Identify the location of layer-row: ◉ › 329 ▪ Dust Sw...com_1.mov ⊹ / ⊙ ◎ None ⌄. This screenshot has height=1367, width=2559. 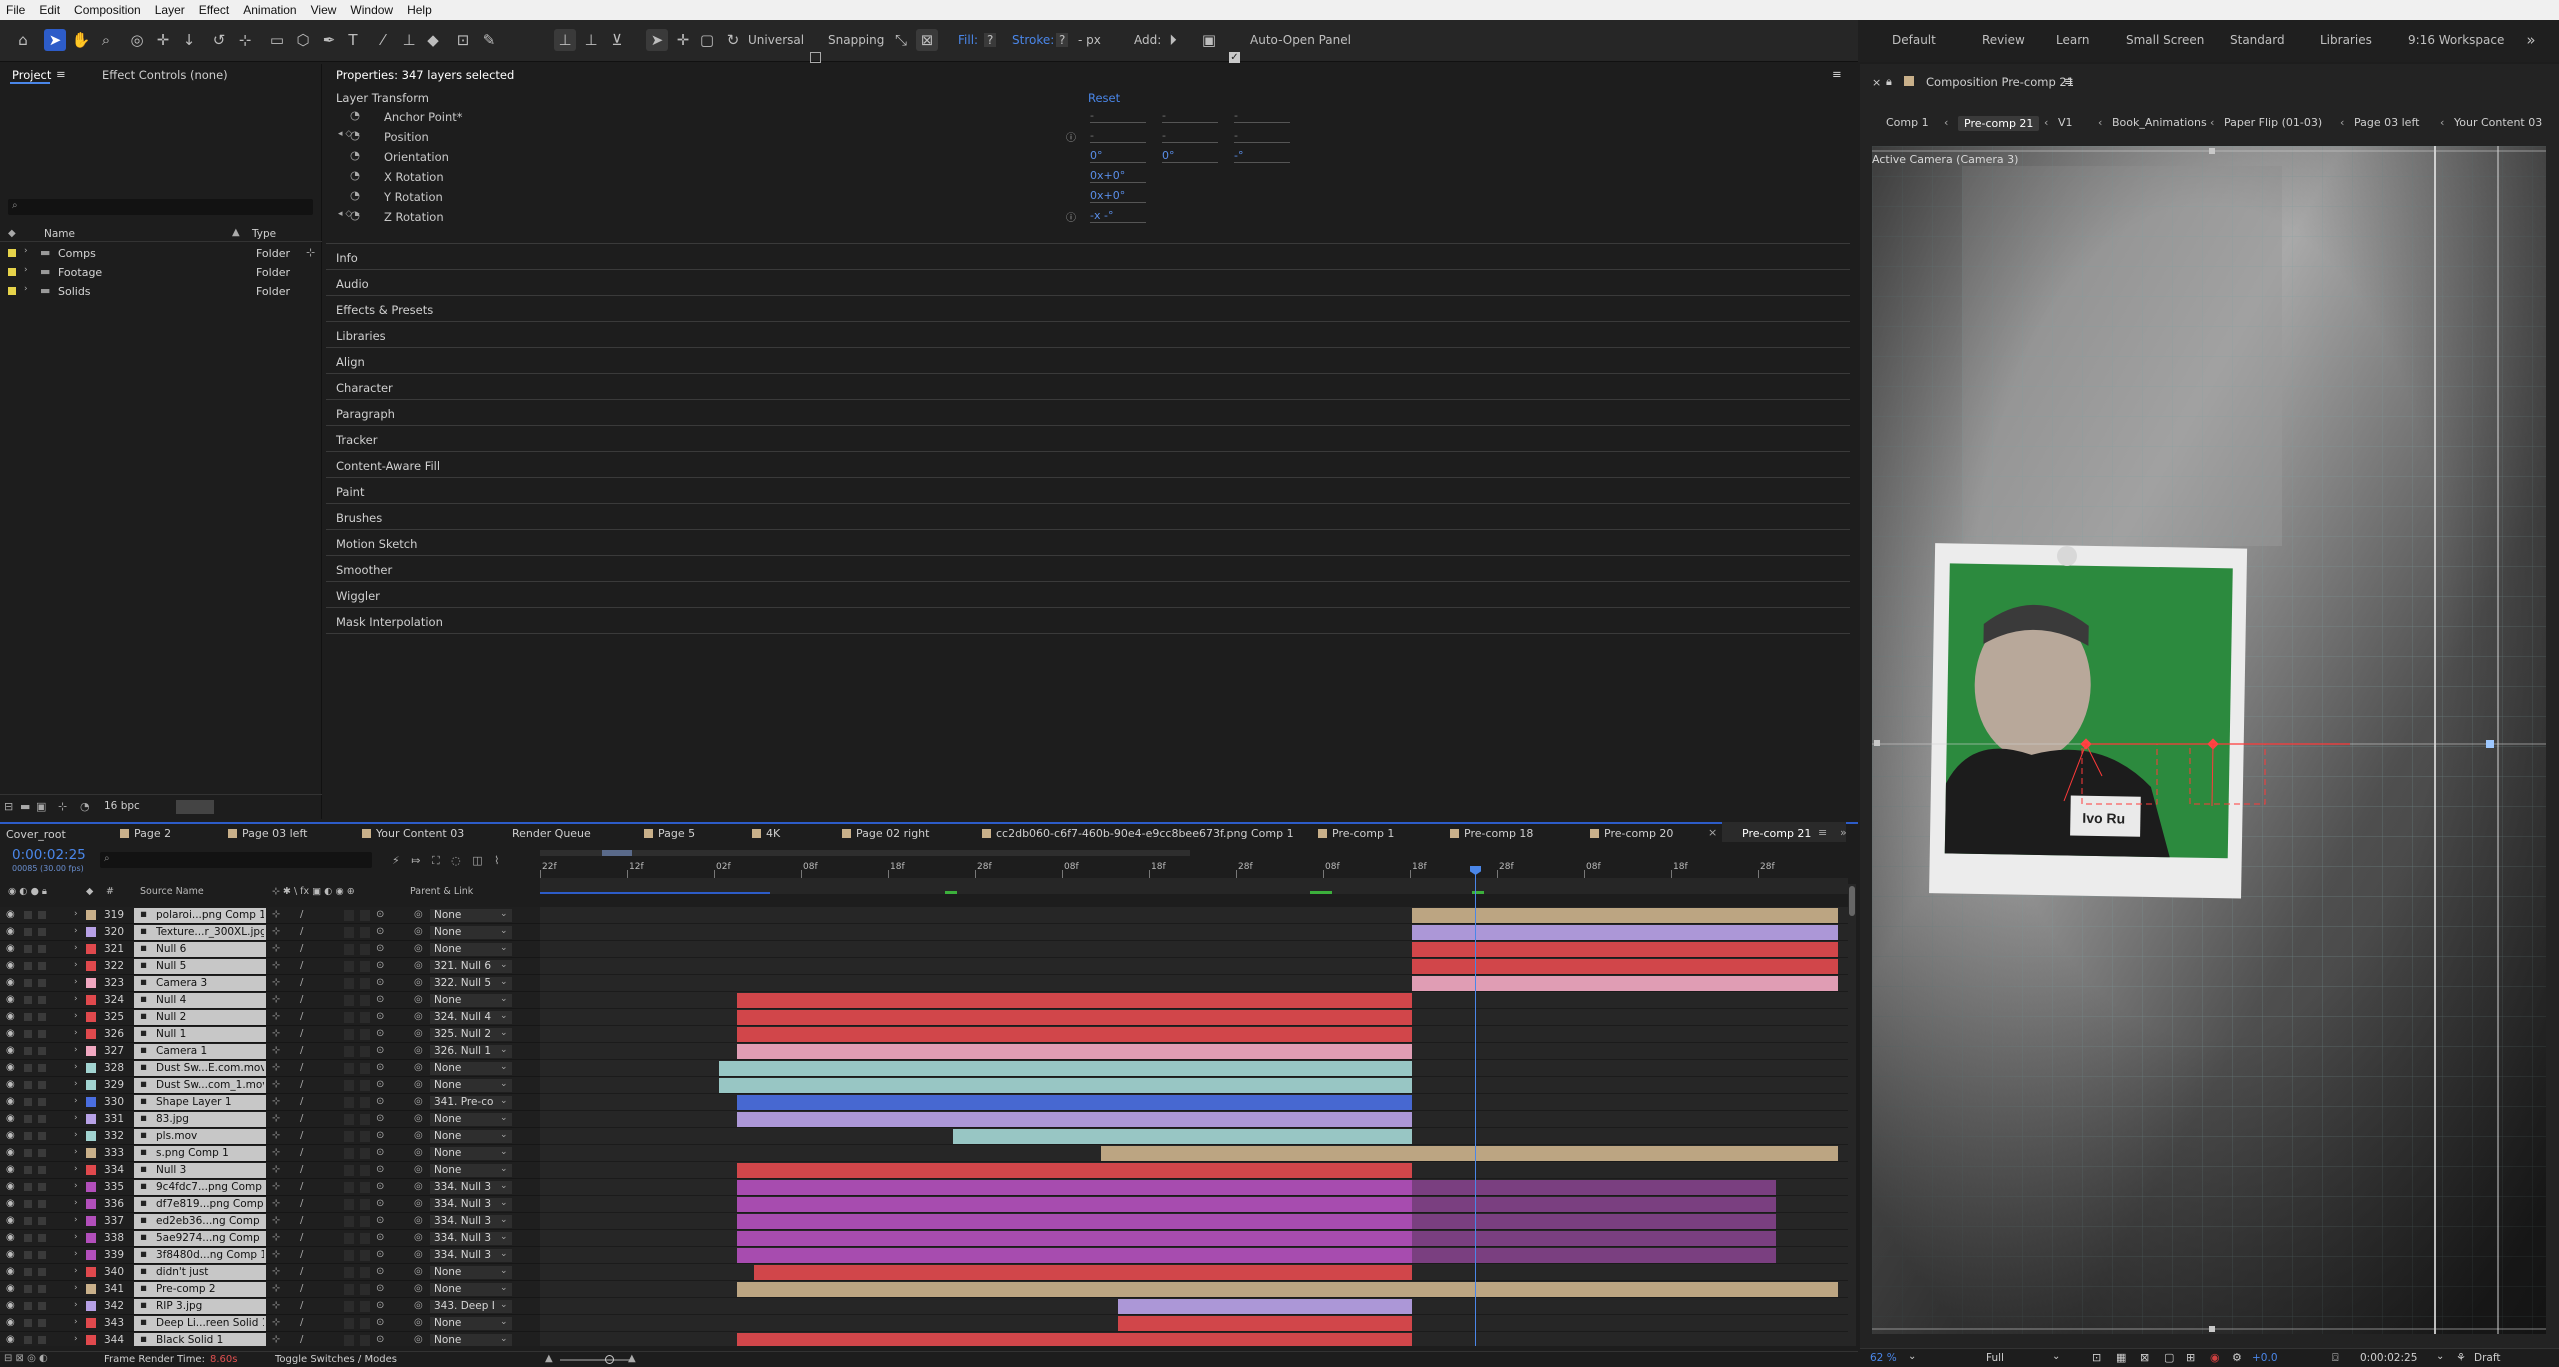
(924, 1085).